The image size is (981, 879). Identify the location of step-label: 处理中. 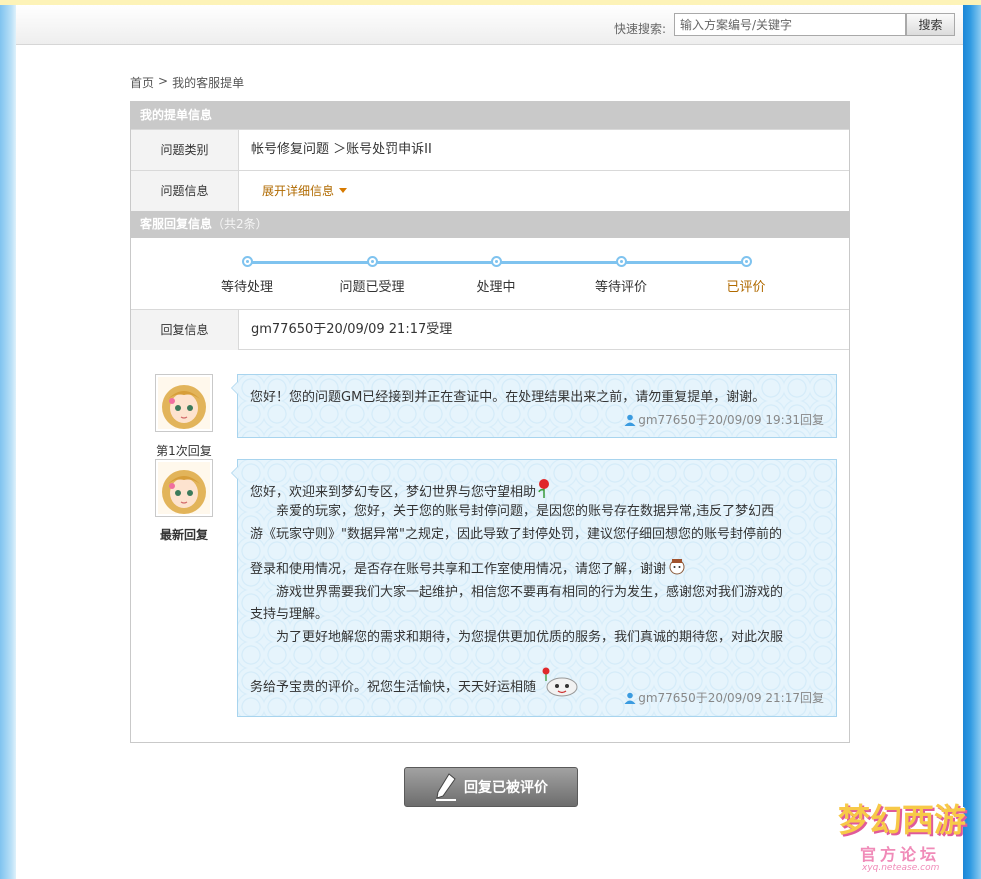
(496, 287).